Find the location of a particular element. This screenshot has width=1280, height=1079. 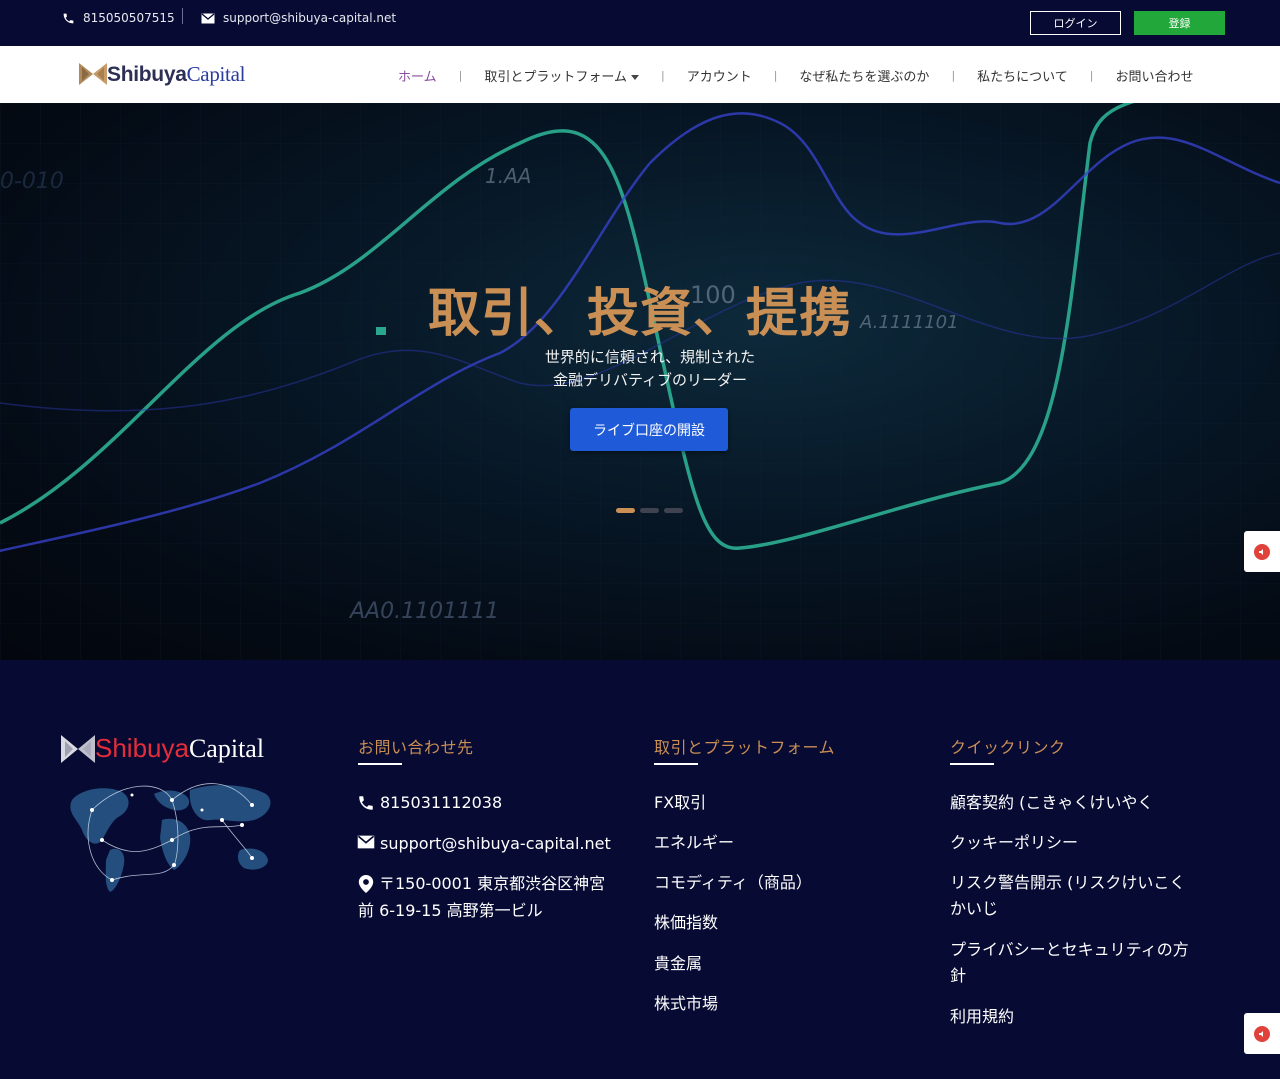

footer-brand-name-regular: Capital is located at coordinates (226, 748).